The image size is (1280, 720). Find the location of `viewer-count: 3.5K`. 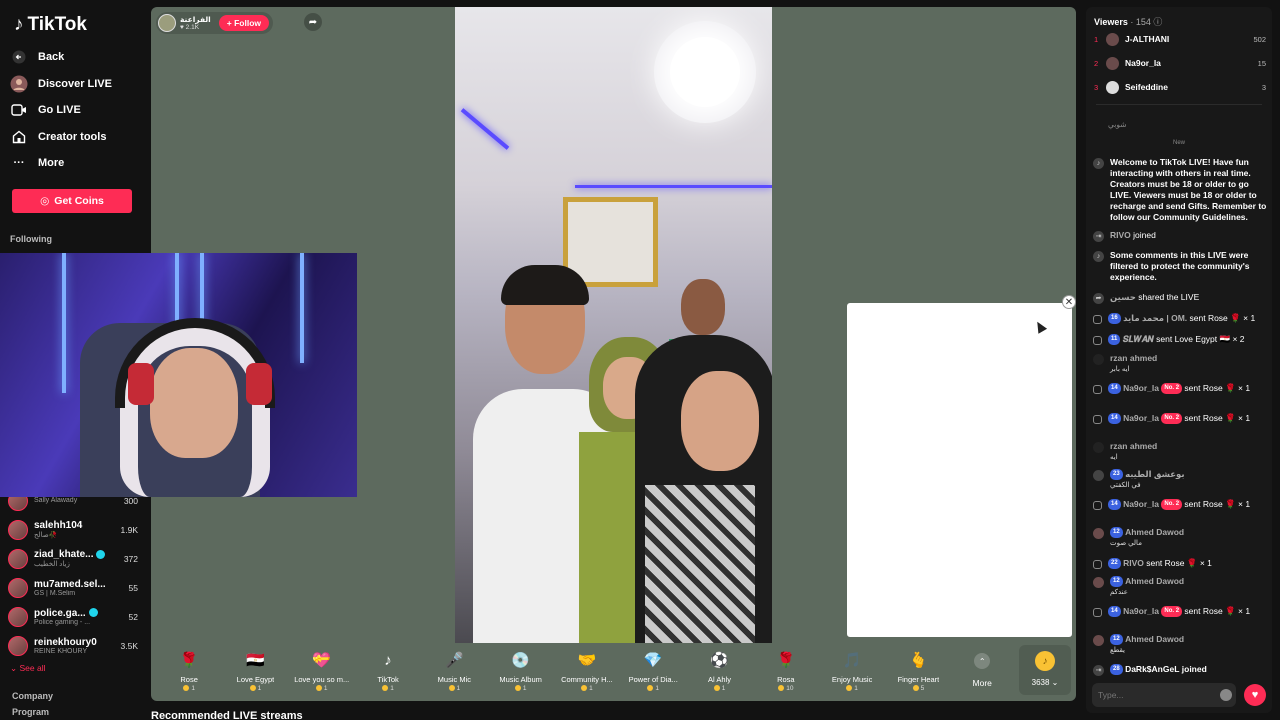

viewer-count: 3.5K is located at coordinates (129, 645).